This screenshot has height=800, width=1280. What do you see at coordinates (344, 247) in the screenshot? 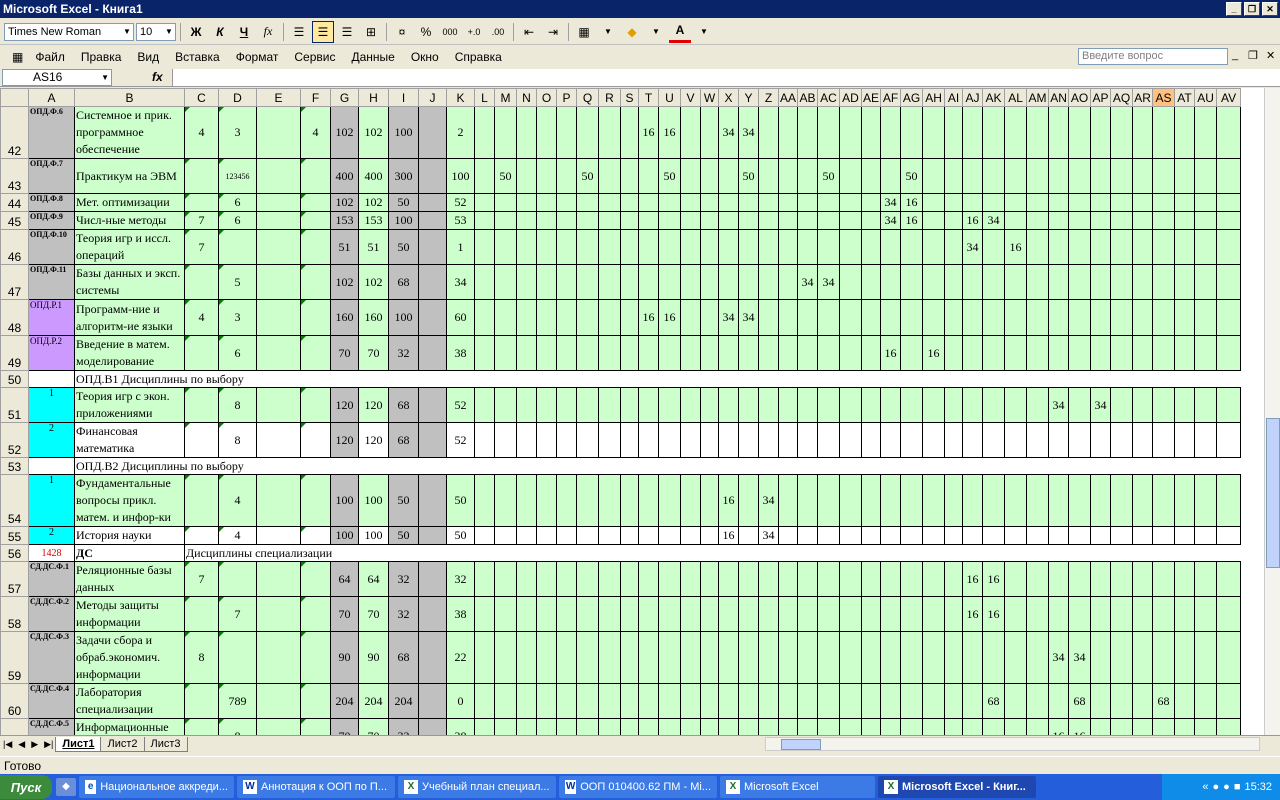
I see `cell: 51` at bounding box center [344, 247].